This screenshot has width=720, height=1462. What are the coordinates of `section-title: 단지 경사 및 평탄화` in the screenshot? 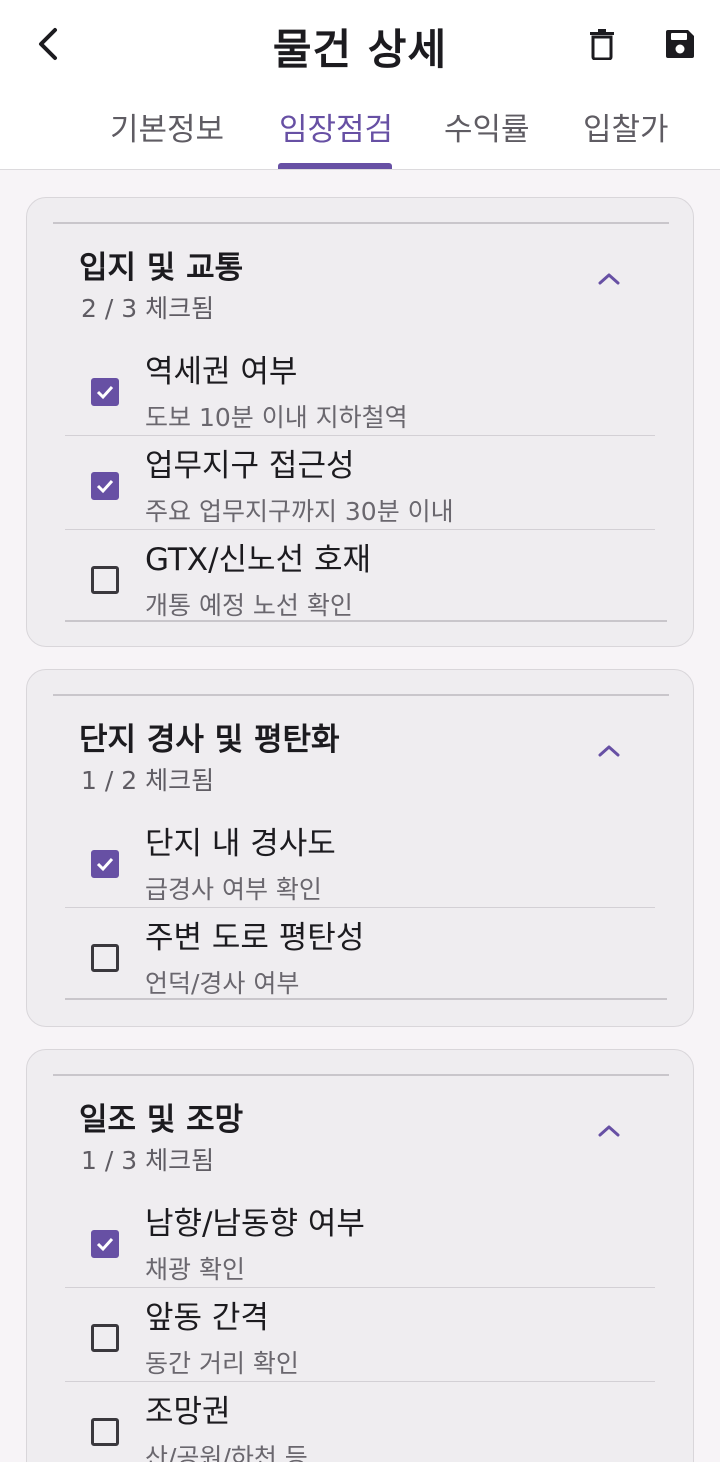 It's located at (209, 740).